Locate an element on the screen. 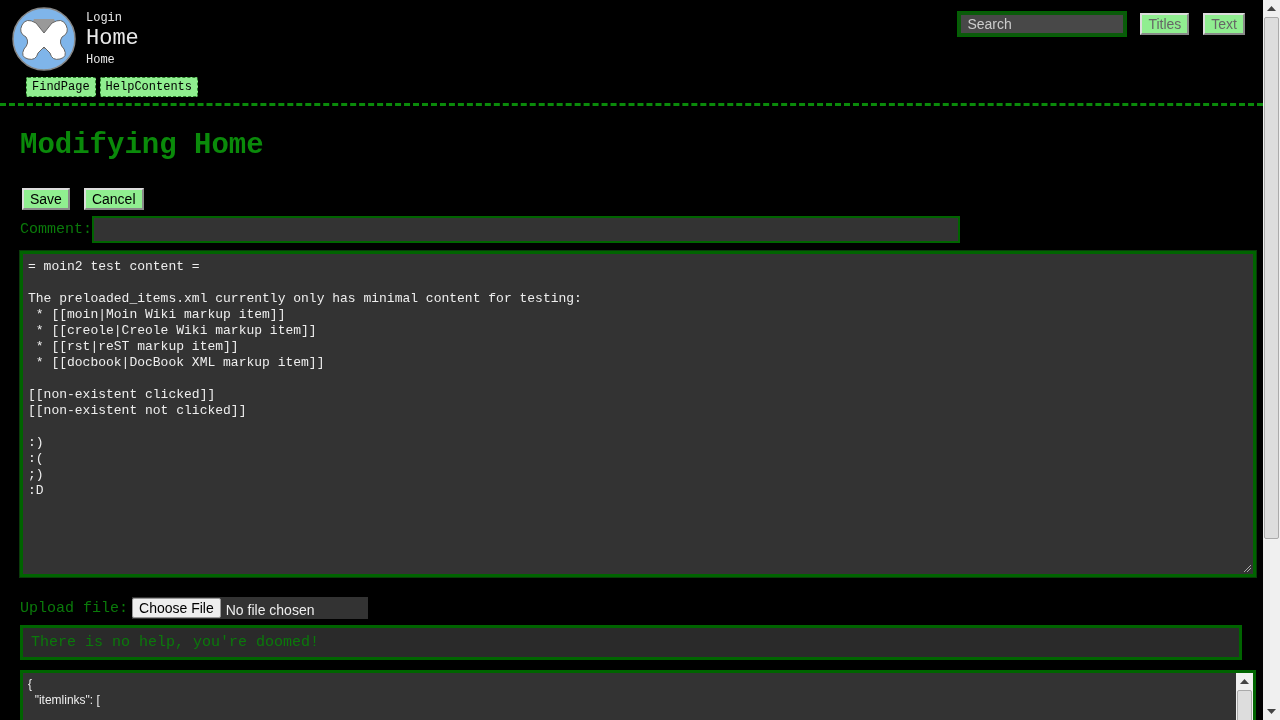 This screenshot has width=1280, height=720. file-status: No file chosen is located at coordinates (270, 610).